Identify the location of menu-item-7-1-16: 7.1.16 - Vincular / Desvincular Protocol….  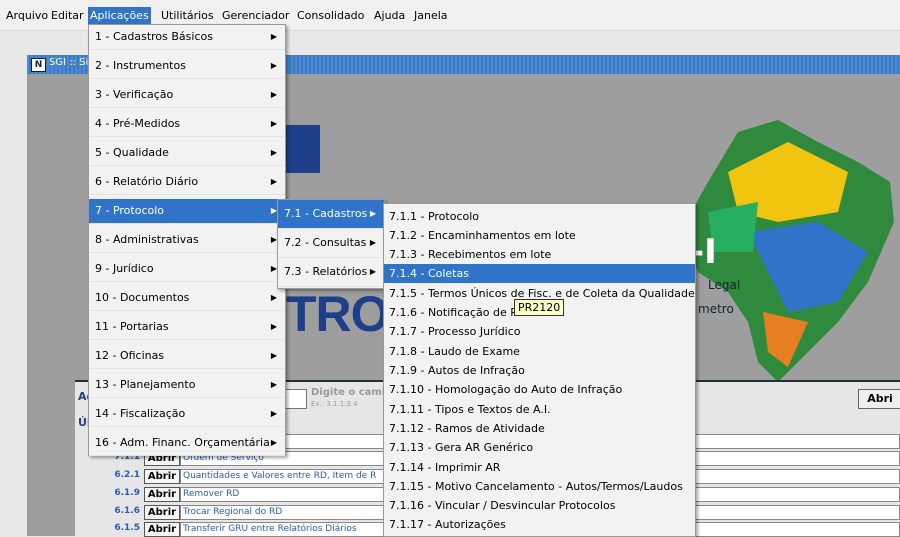
(539, 505).